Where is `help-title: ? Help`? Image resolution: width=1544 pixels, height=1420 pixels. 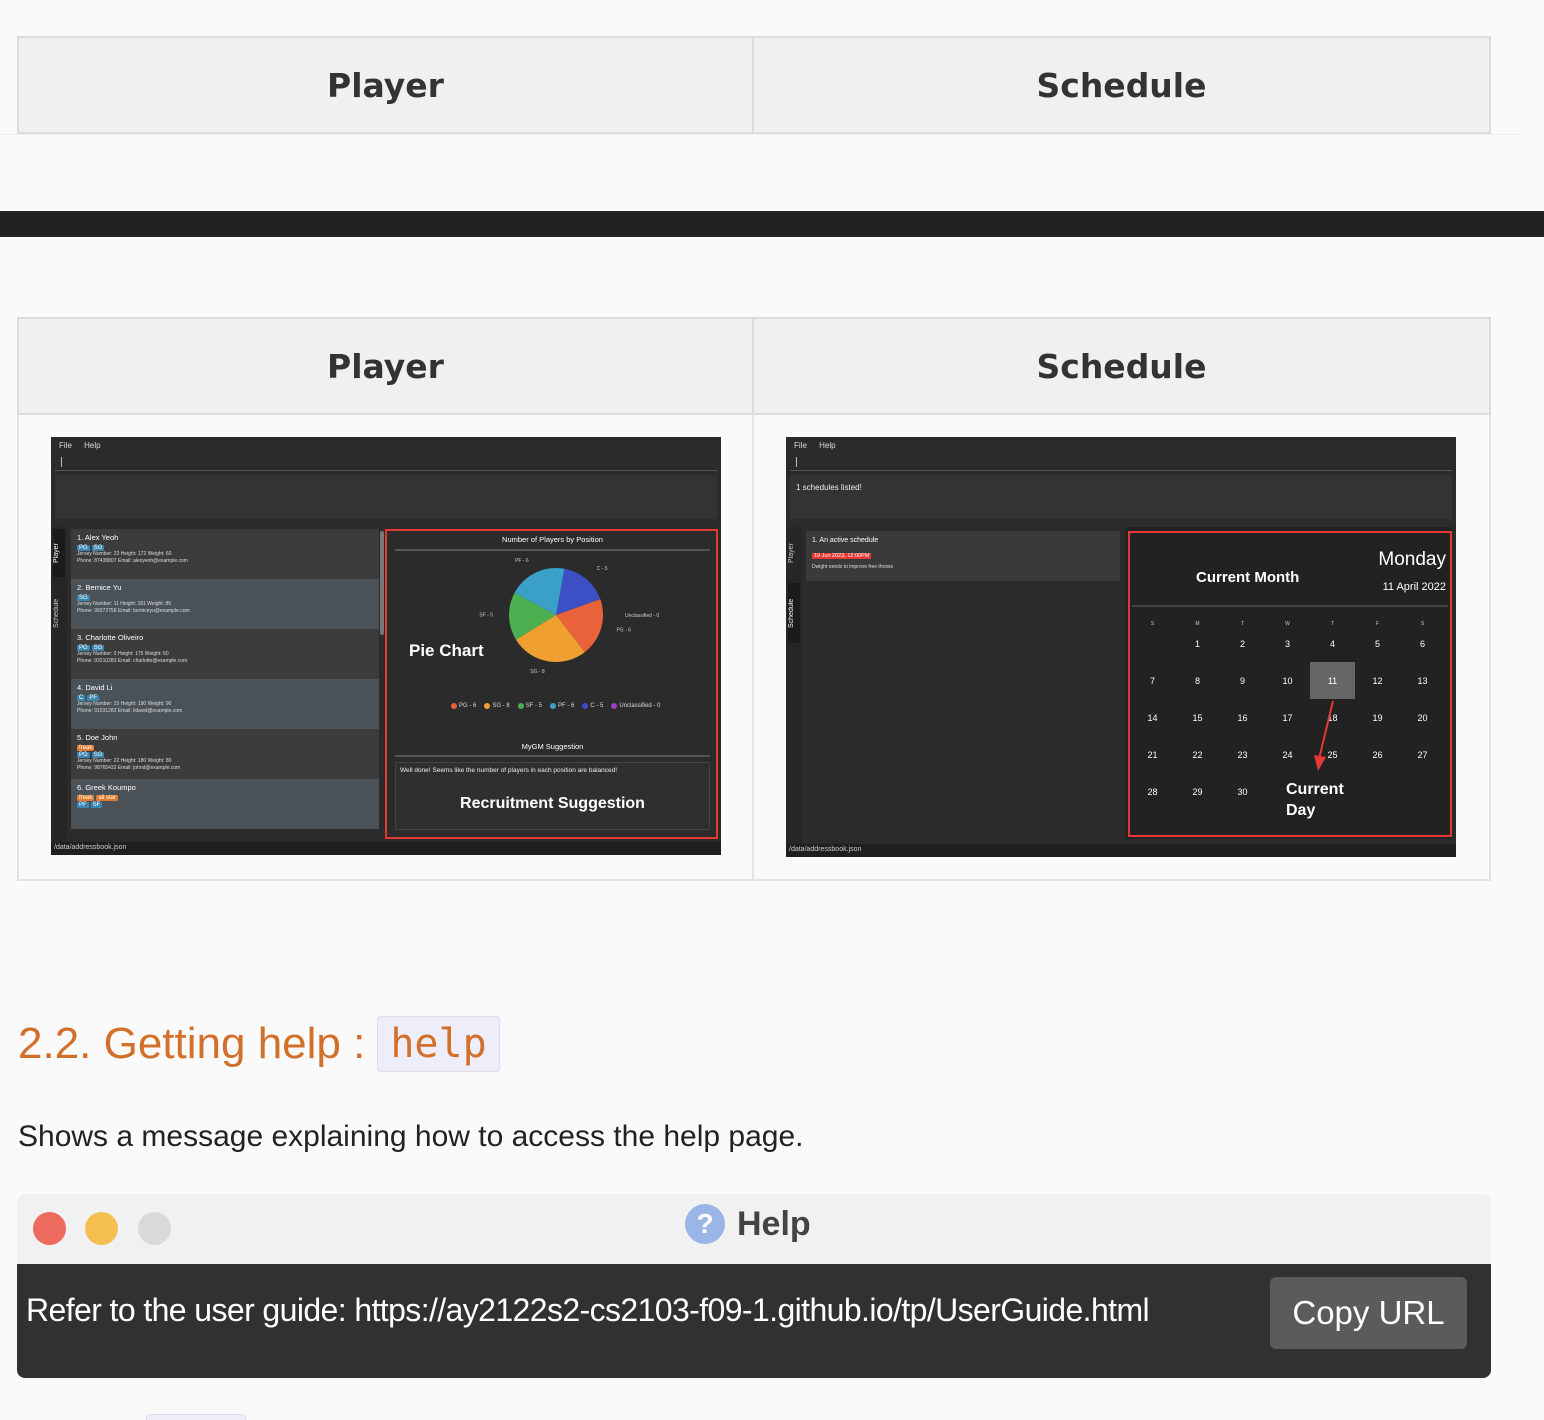
help-title: ? Help is located at coordinates (748, 1224).